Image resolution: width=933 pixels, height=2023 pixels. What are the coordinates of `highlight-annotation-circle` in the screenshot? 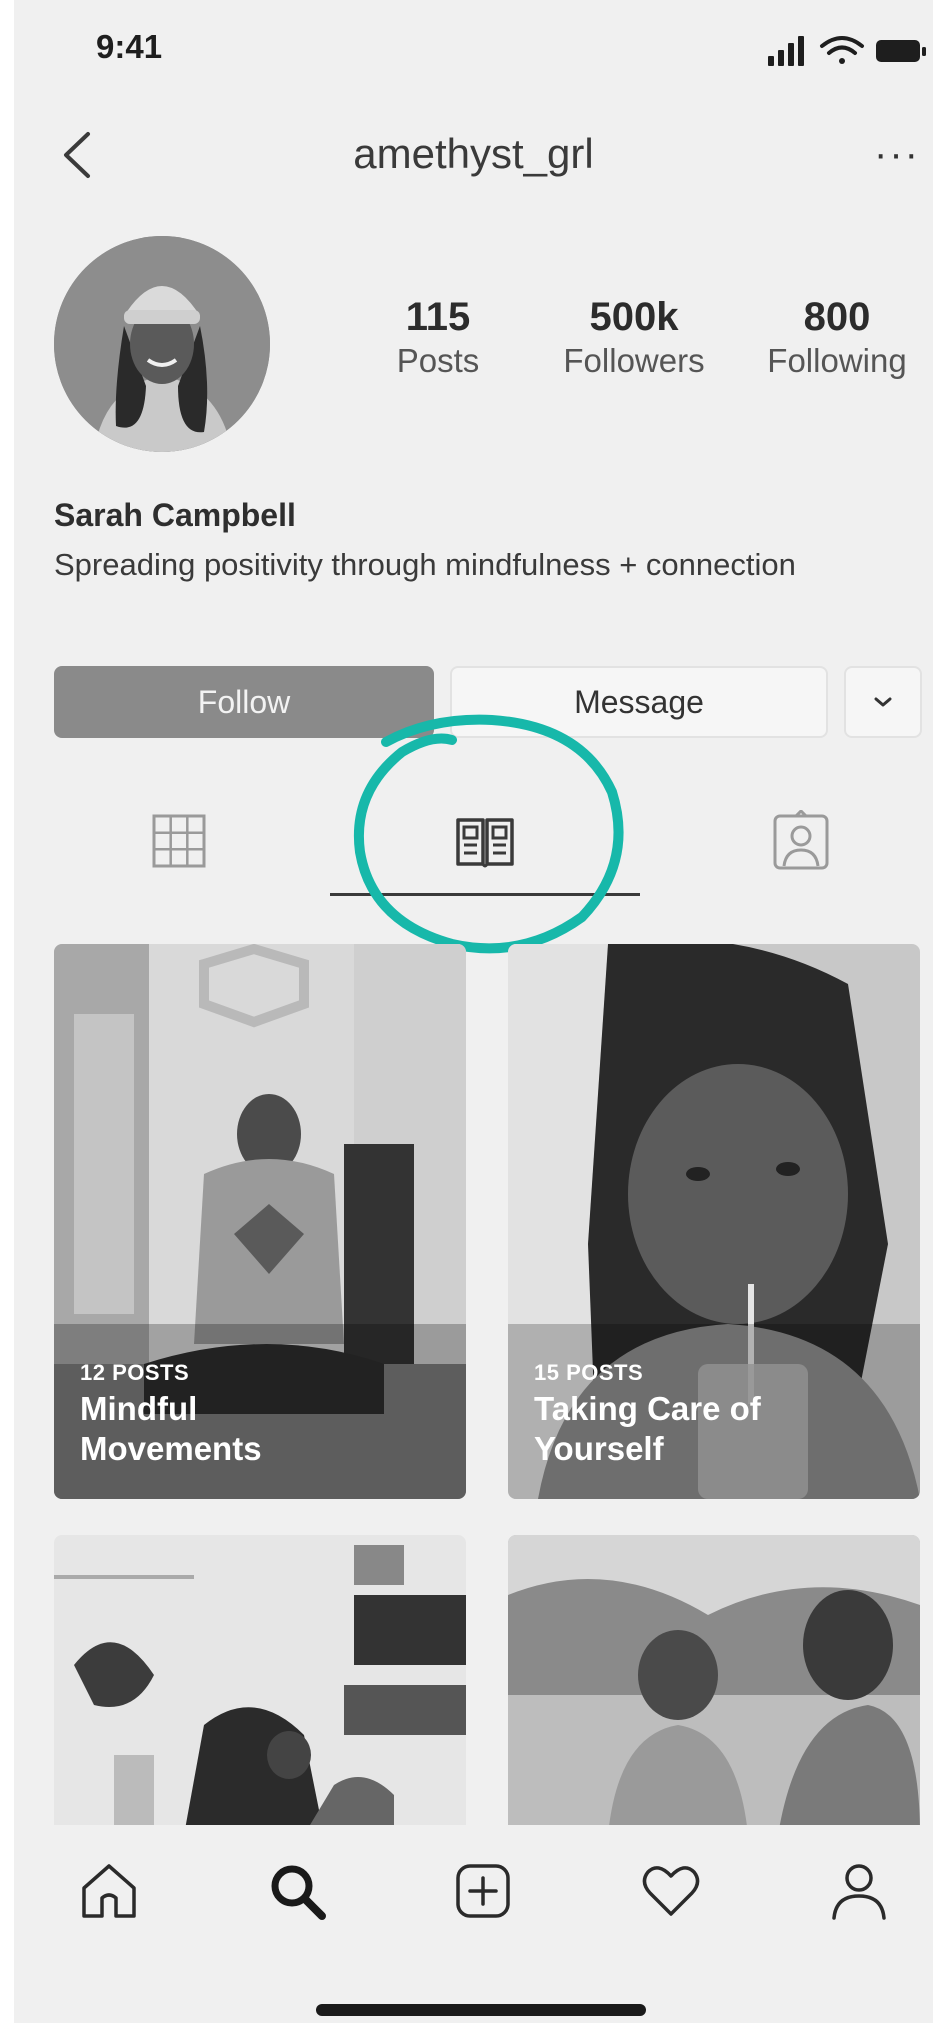 It's located at (489, 834).